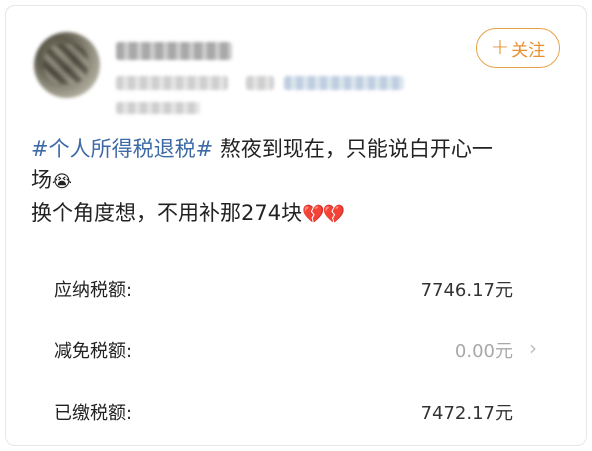 This screenshot has height=451, width=592. Describe the element at coordinates (172, 83) in the screenshot. I see `timestamp-blurred` at that location.